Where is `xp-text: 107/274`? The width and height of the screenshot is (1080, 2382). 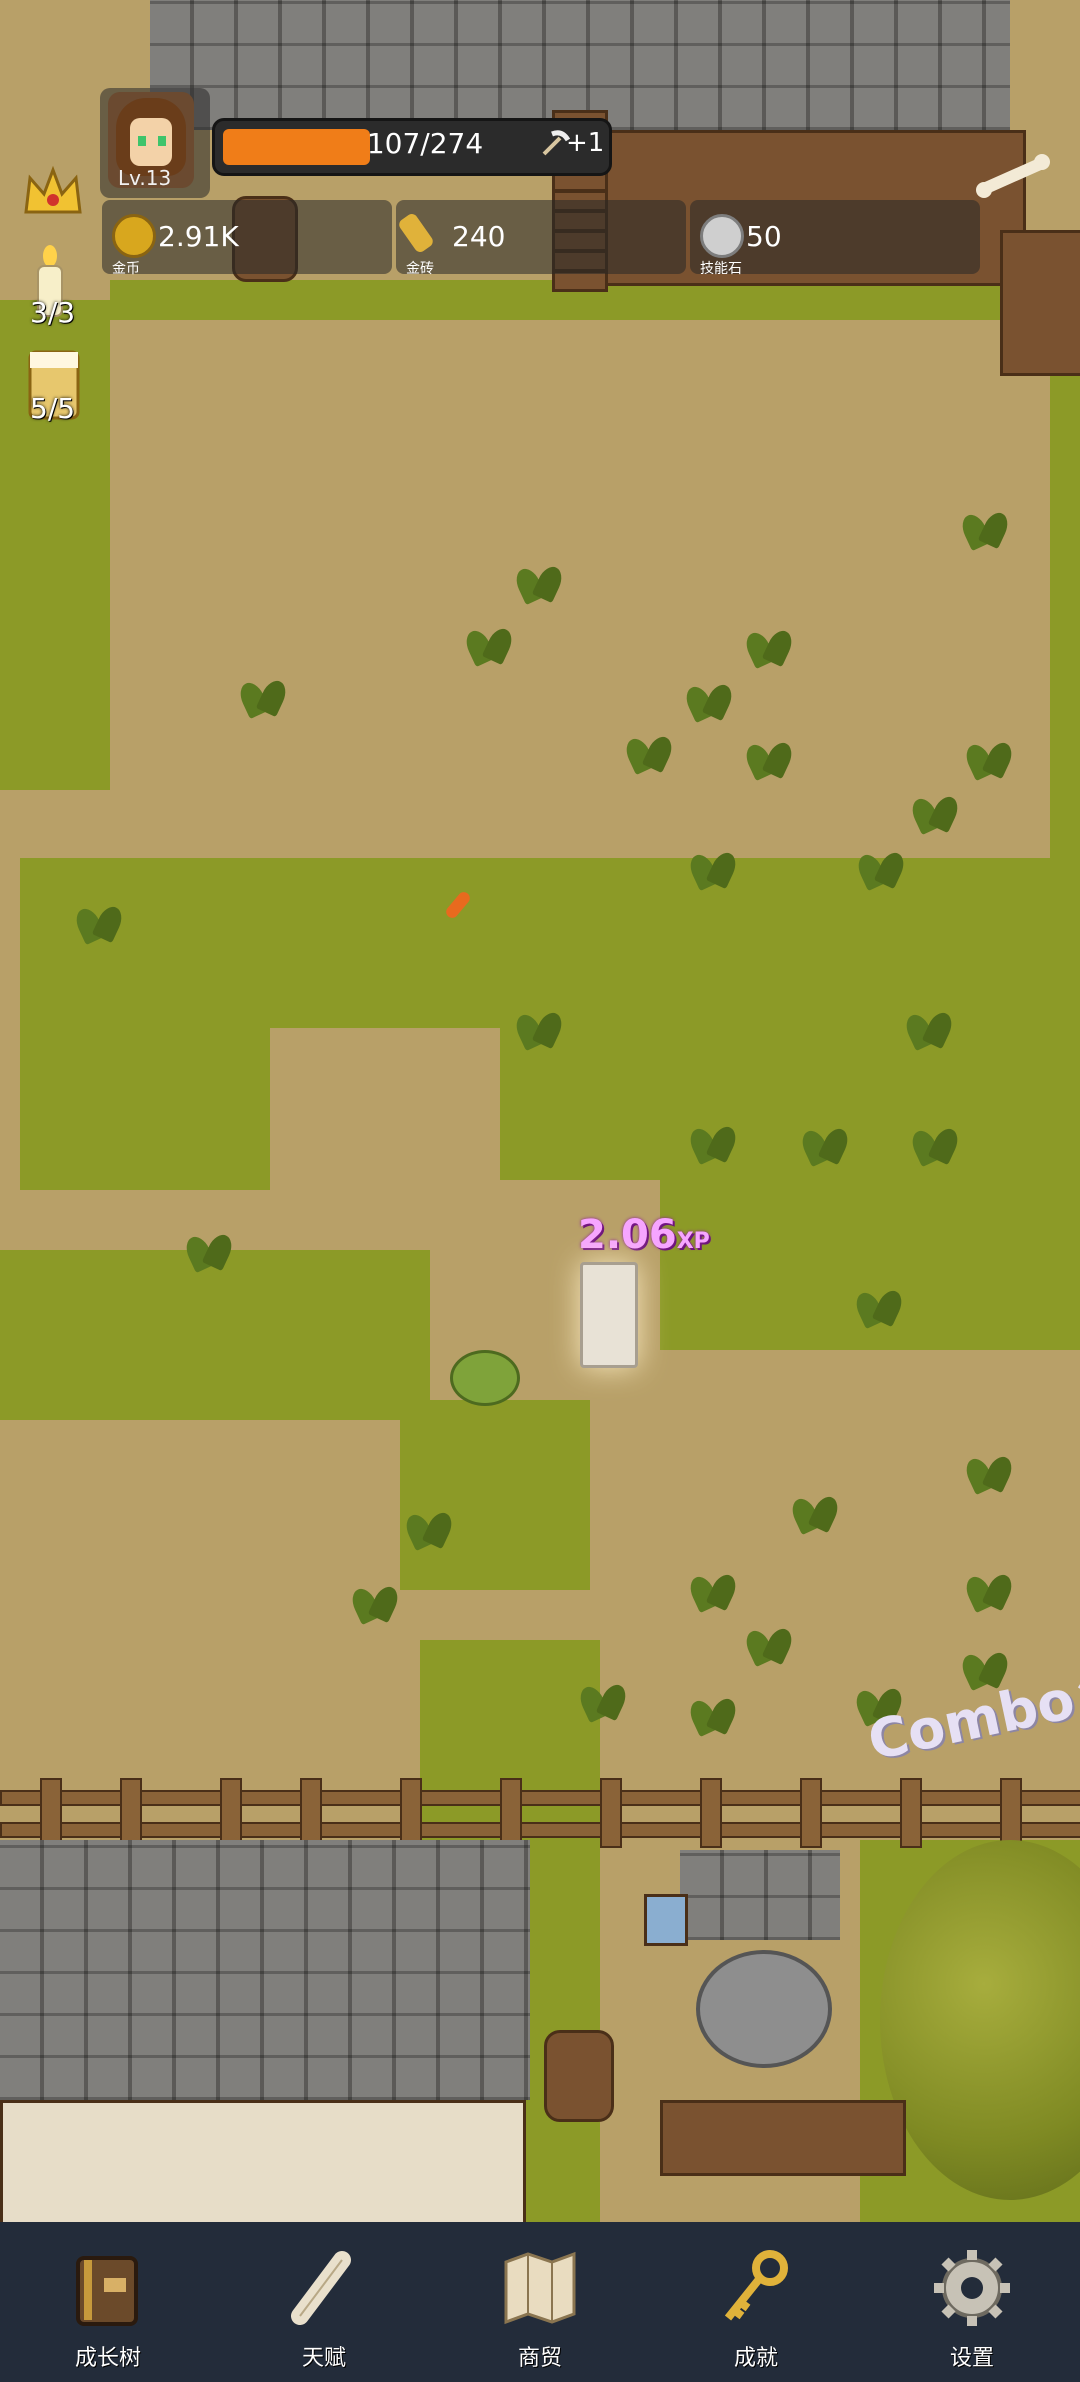
xp-text: 107/274 is located at coordinates (425, 143).